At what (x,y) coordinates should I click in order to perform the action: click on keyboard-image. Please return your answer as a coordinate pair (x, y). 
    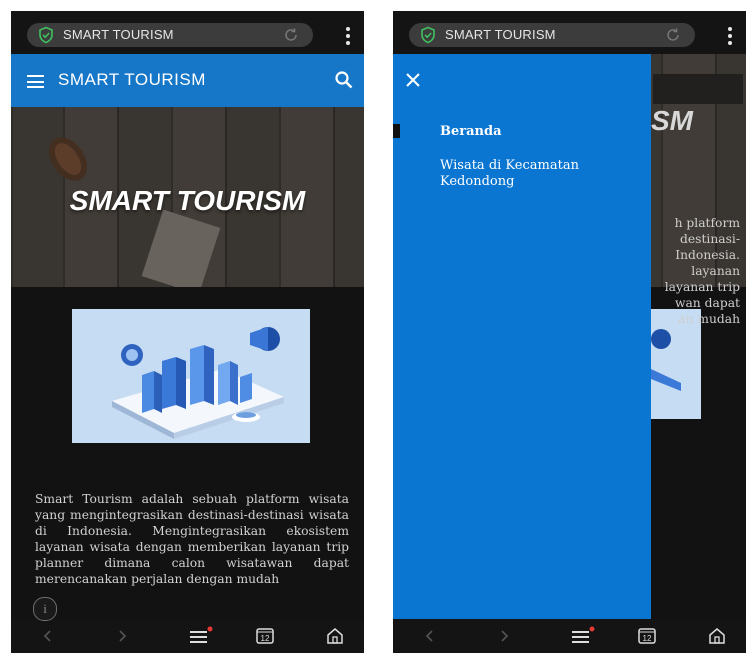
    Looking at the image, I should click on (698, 89).